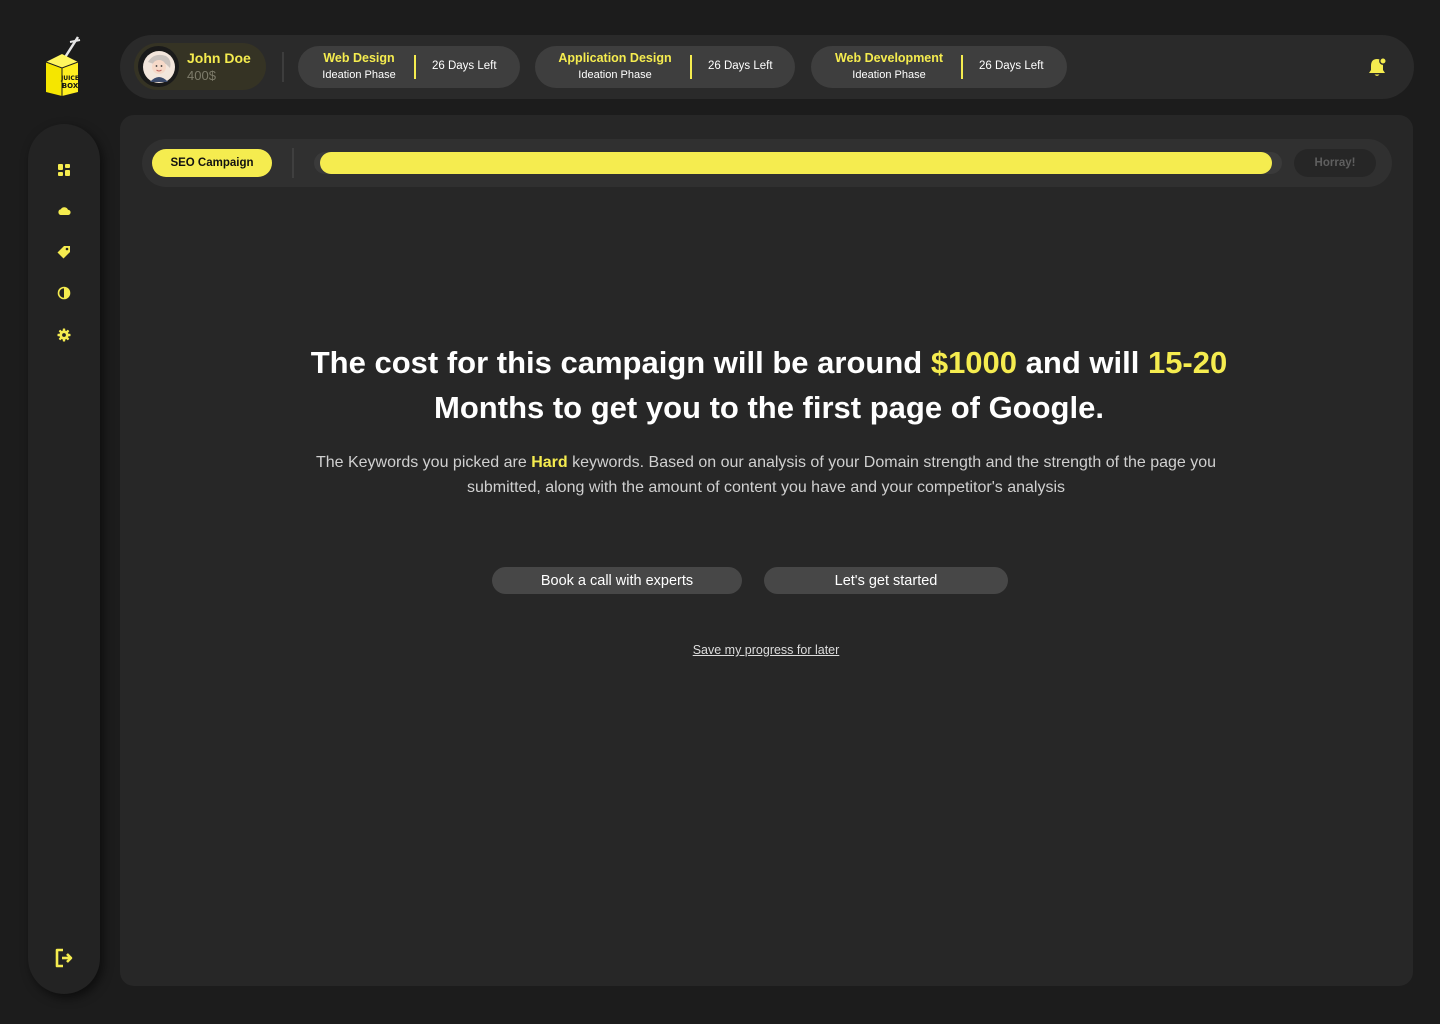 The height and width of the screenshot is (1024, 1440). I want to click on project-title: Web Design, so click(359, 58).